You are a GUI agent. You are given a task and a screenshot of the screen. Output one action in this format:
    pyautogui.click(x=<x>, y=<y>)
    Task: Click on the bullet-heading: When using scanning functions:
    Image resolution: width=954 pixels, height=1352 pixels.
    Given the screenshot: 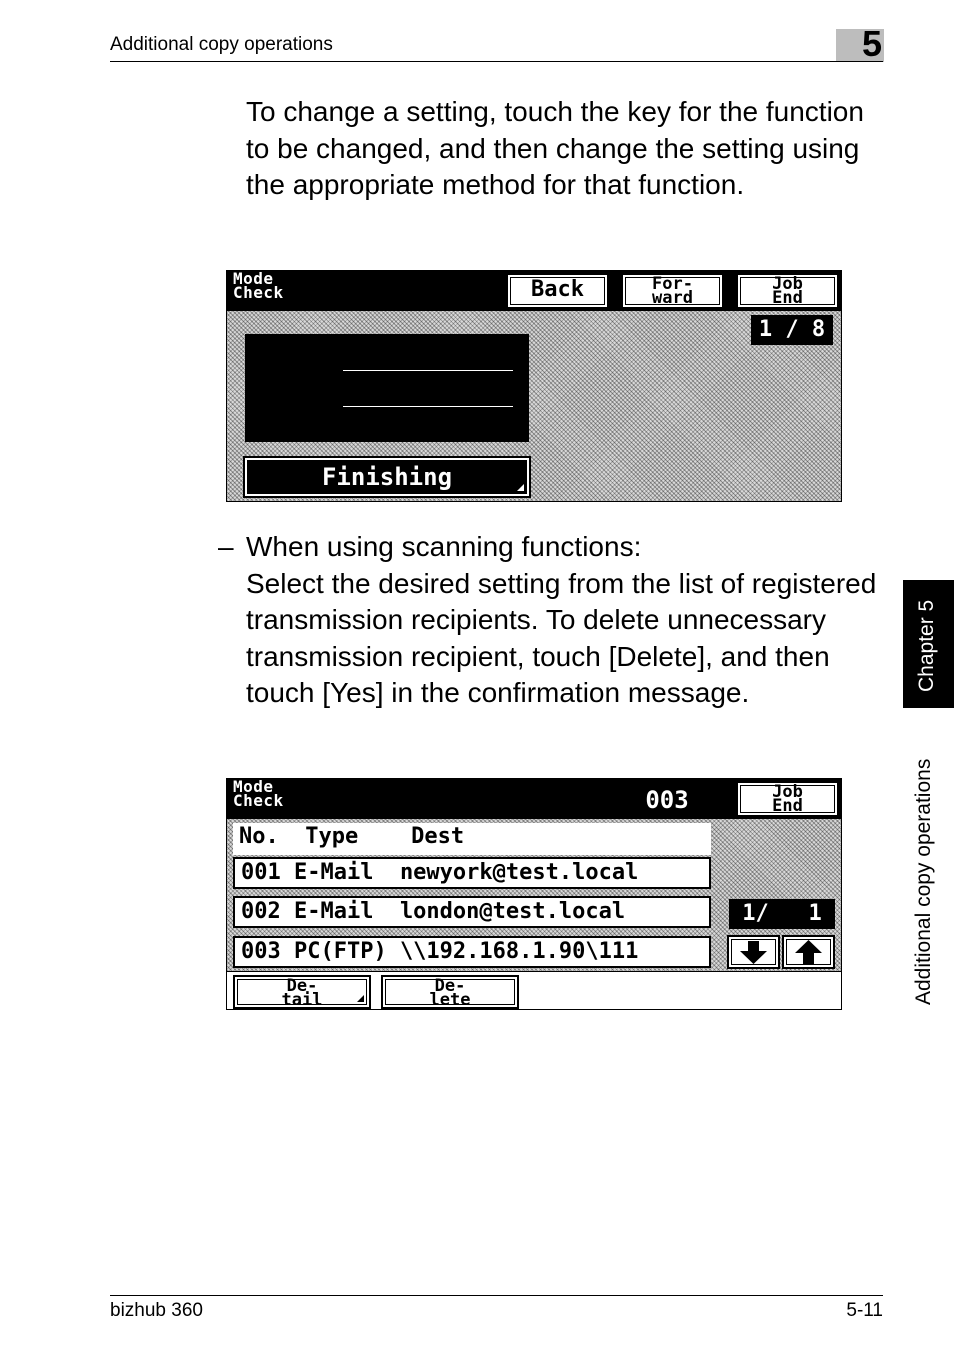 What is the action you would take?
    pyautogui.click(x=444, y=546)
    